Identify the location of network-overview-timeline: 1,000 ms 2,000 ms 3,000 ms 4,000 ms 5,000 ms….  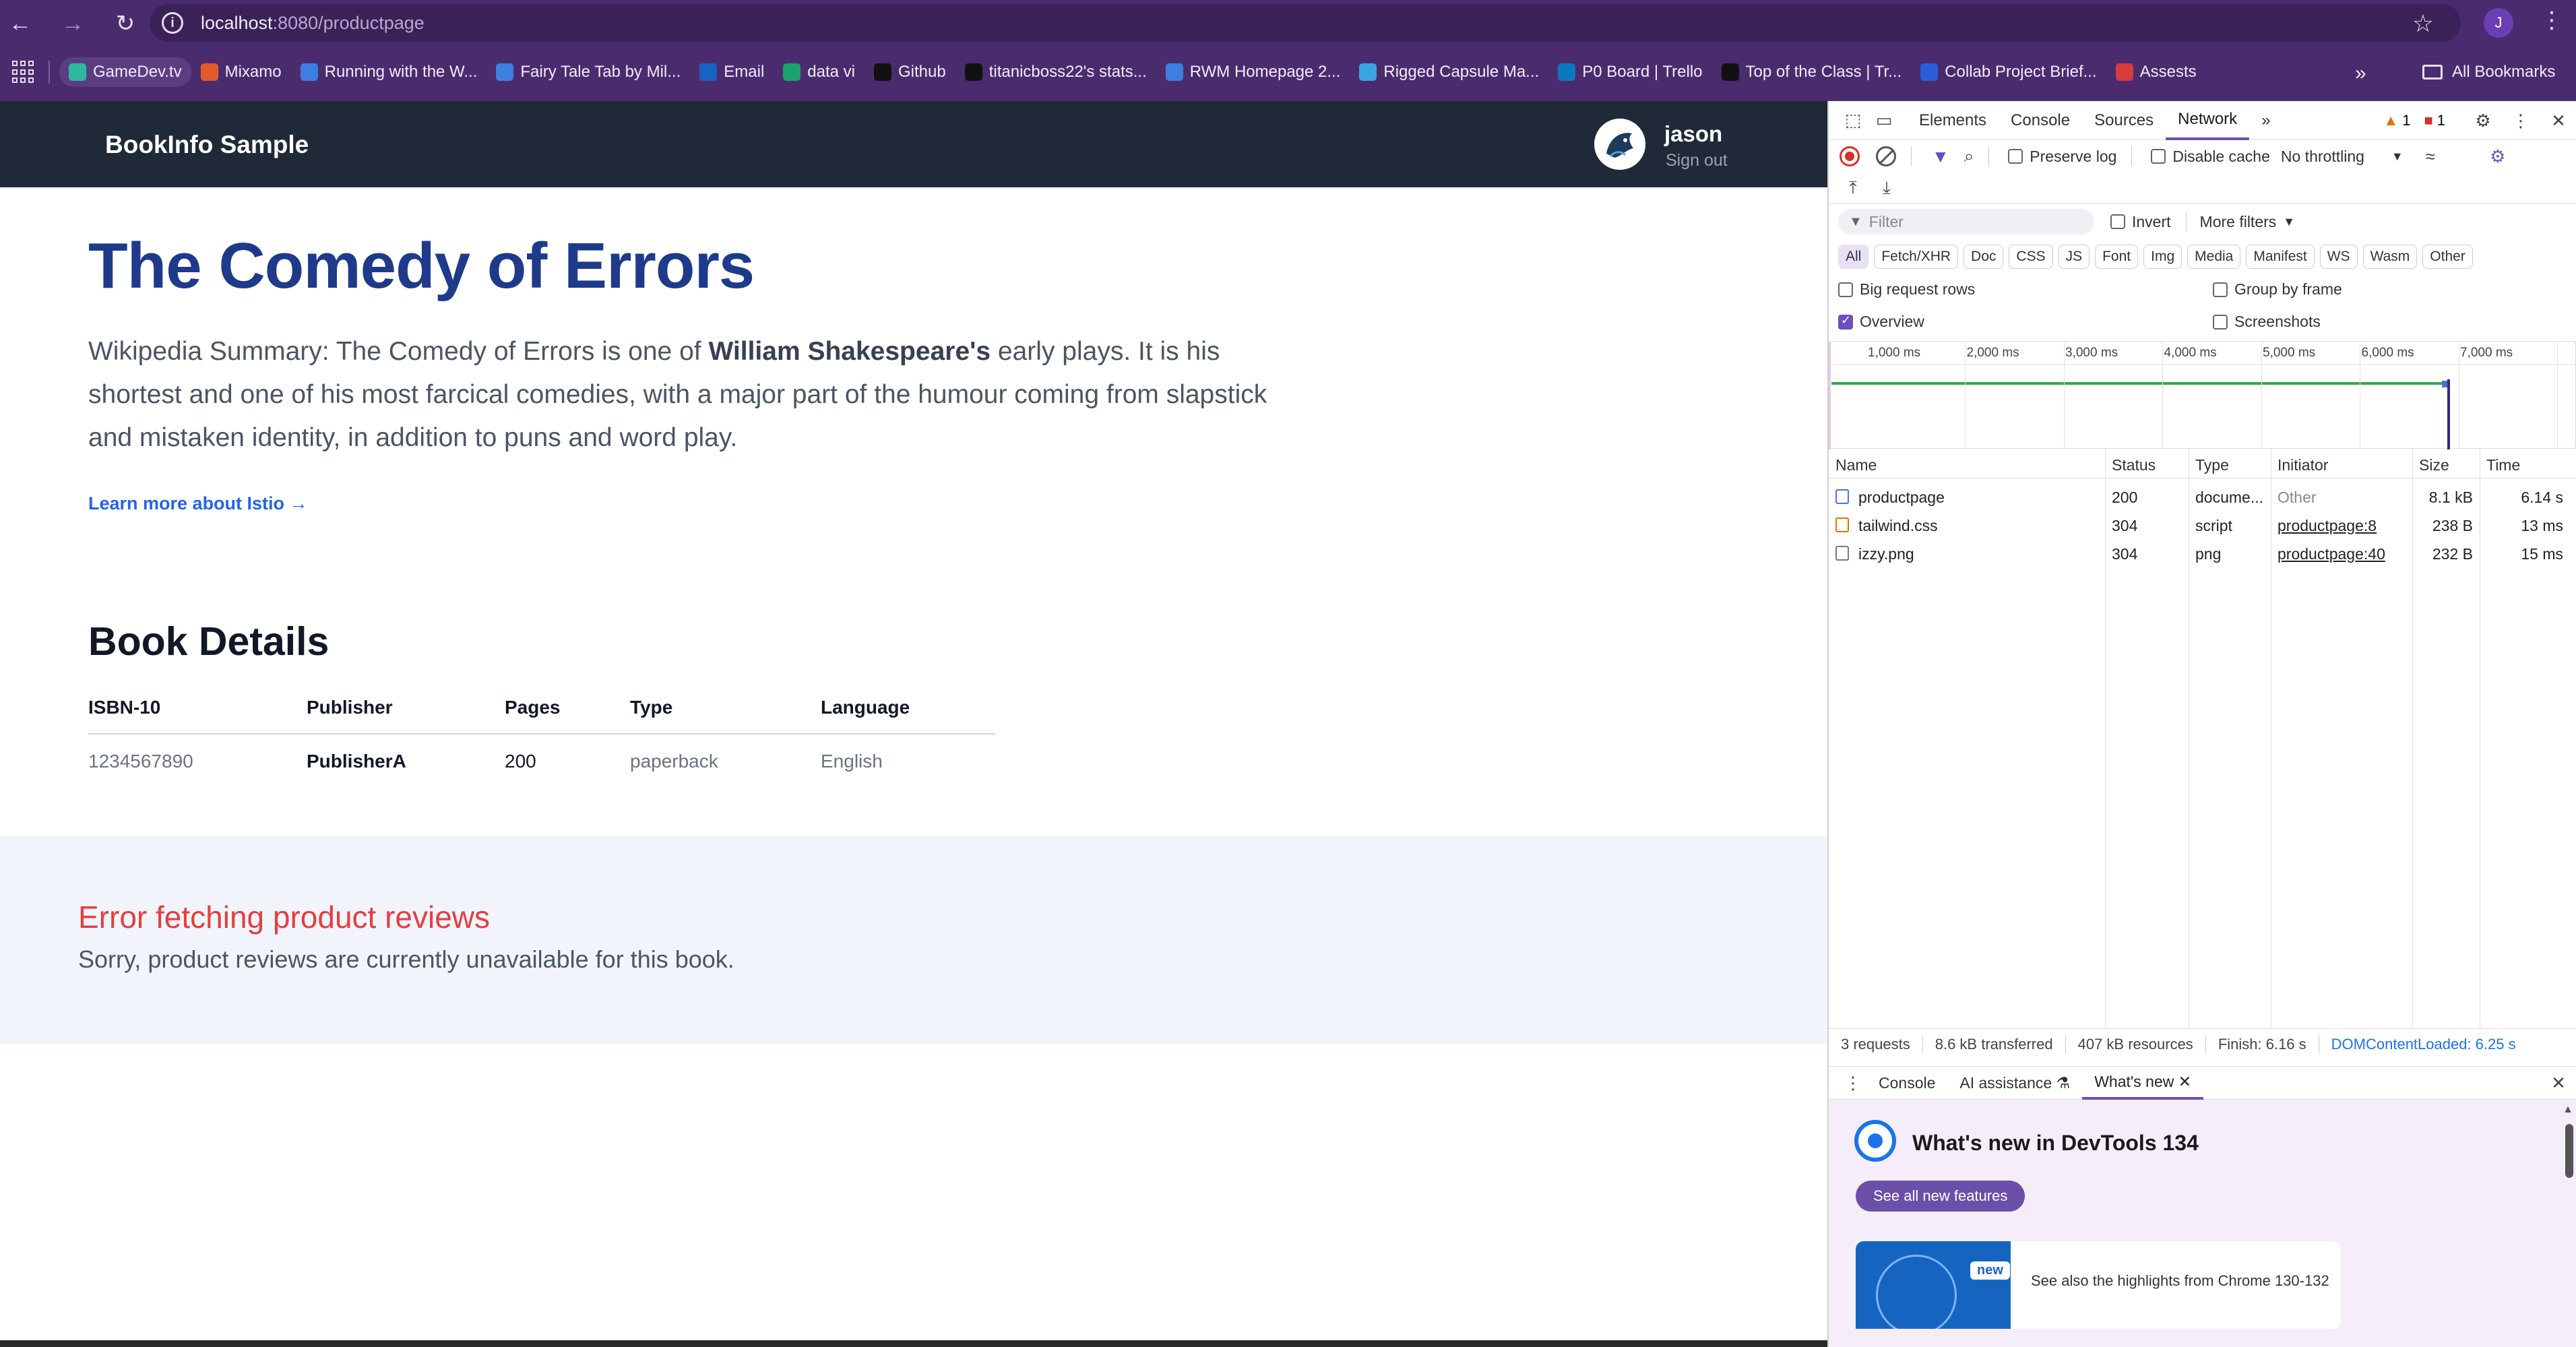
(2202, 395).